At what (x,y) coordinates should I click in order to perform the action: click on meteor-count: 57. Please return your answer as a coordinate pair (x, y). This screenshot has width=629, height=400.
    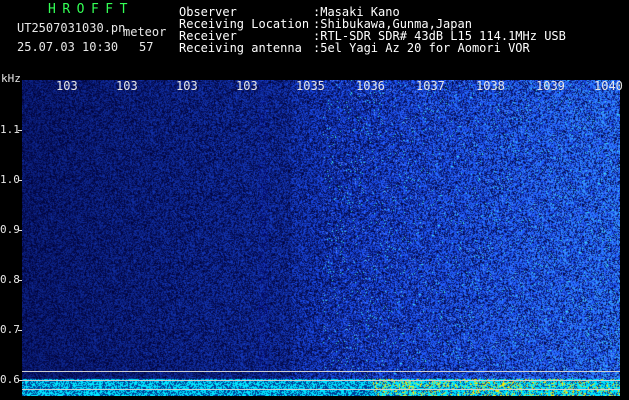
    Looking at the image, I should click on (146, 47).